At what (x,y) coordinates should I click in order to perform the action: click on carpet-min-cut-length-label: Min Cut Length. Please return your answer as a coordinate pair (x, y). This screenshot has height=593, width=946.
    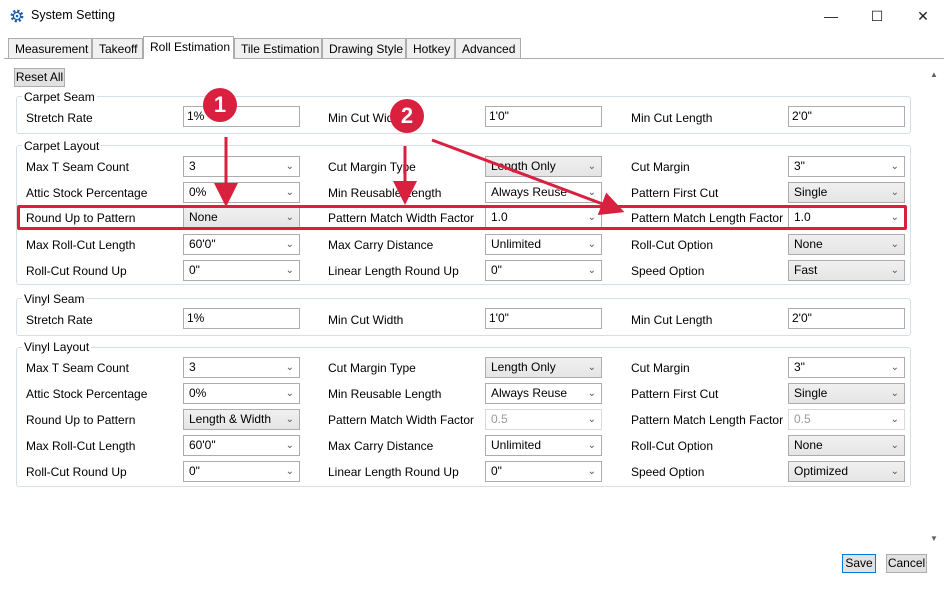
    Looking at the image, I should click on (672, 118).